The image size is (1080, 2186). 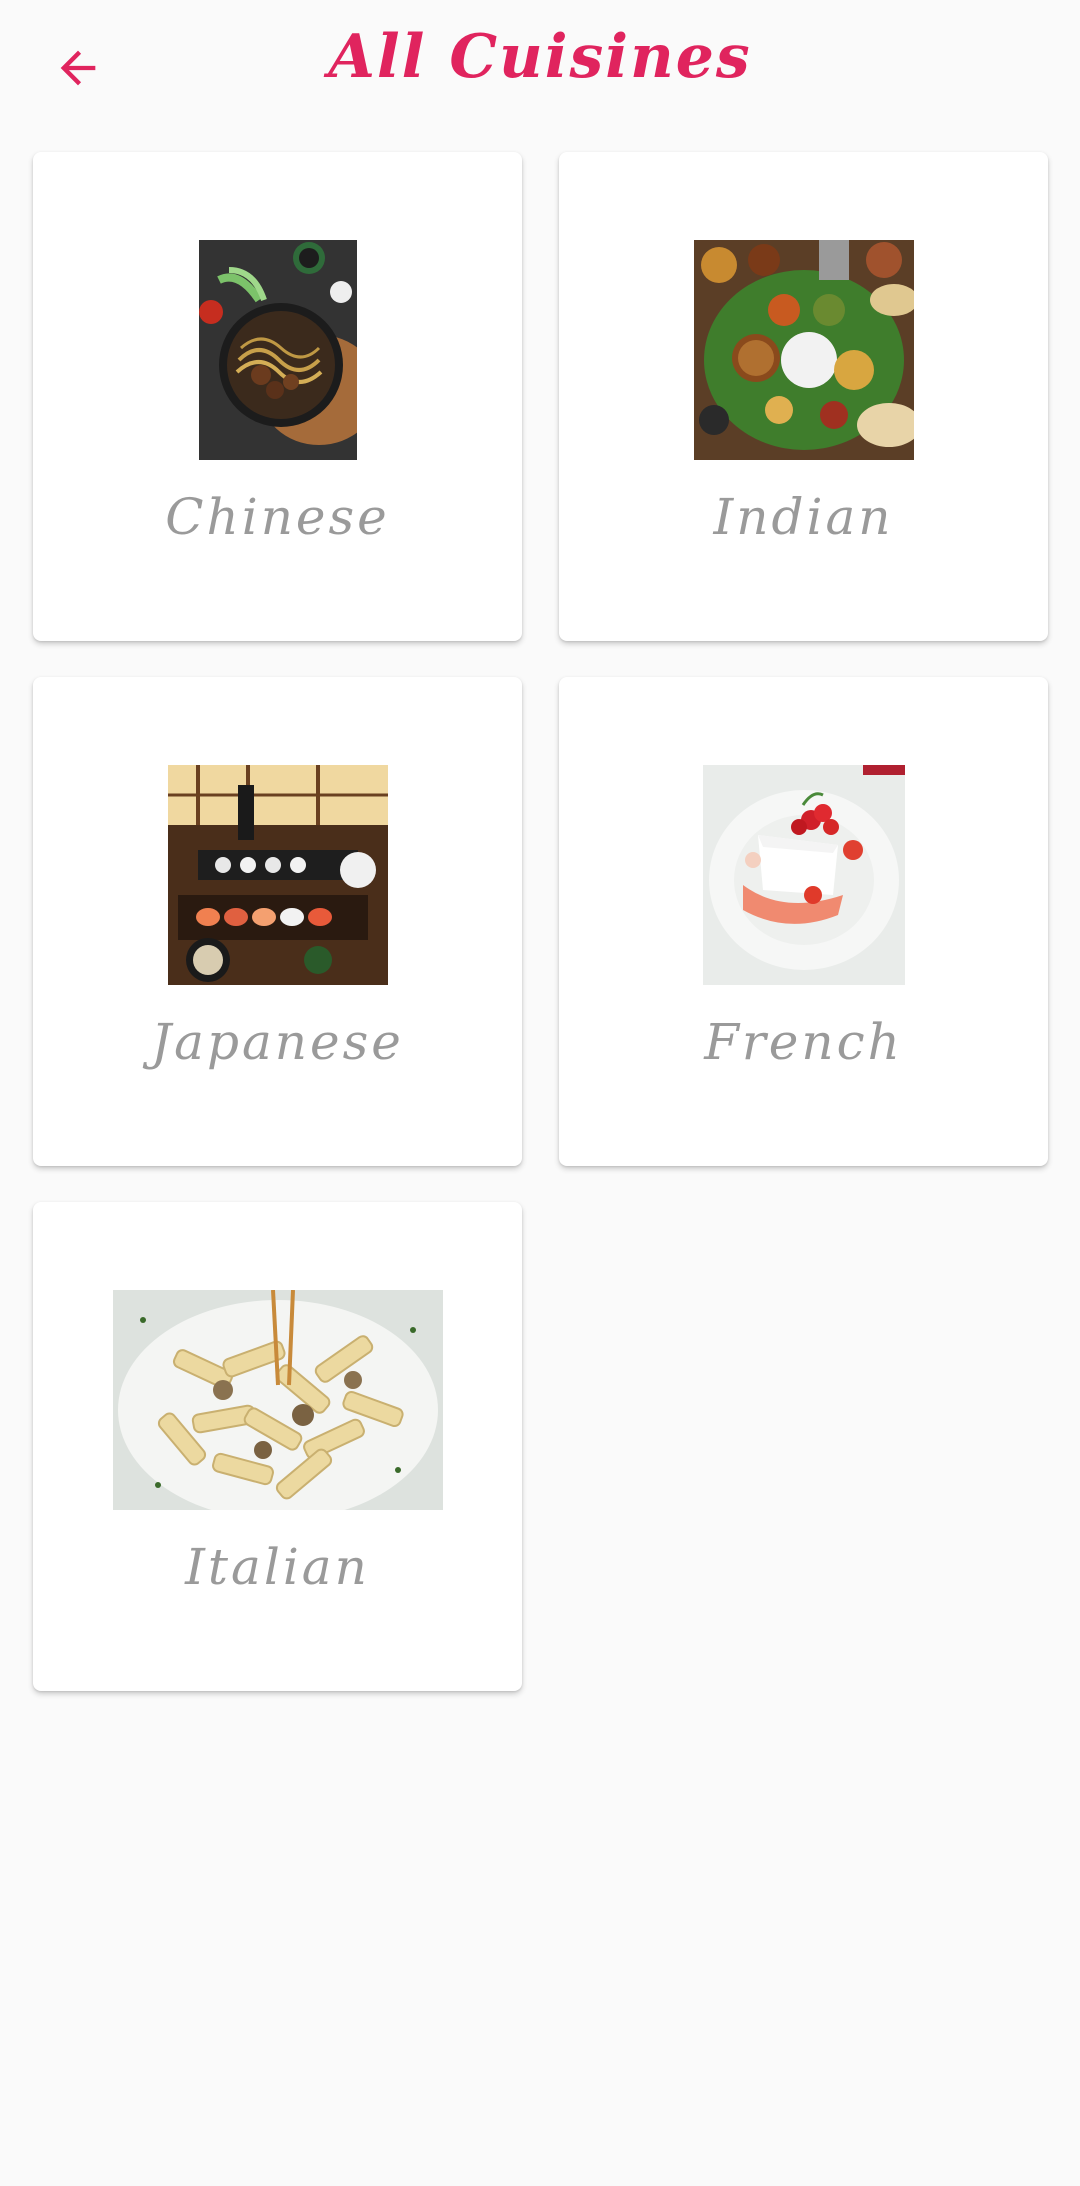 I want to click on app-bar: All Cuisines, so click(x=540, y=70).